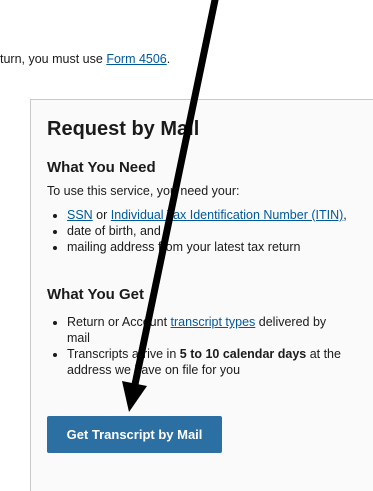  I want to click on get-transcript-by-mail-button: Get Transcript by Mail, so click(134, 434).